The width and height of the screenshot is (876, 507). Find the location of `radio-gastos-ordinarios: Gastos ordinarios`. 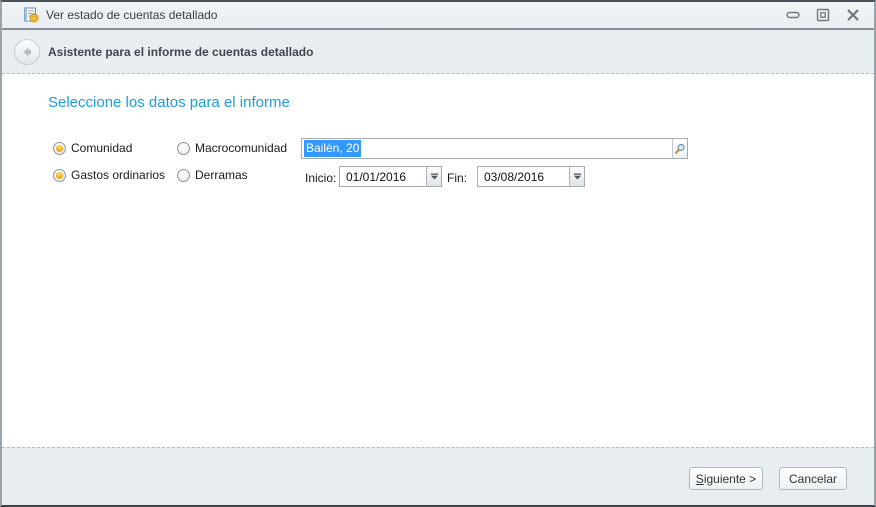

radio-gastos-ordinarios: Gastos ordinarios is located at coordinates (109, 175).